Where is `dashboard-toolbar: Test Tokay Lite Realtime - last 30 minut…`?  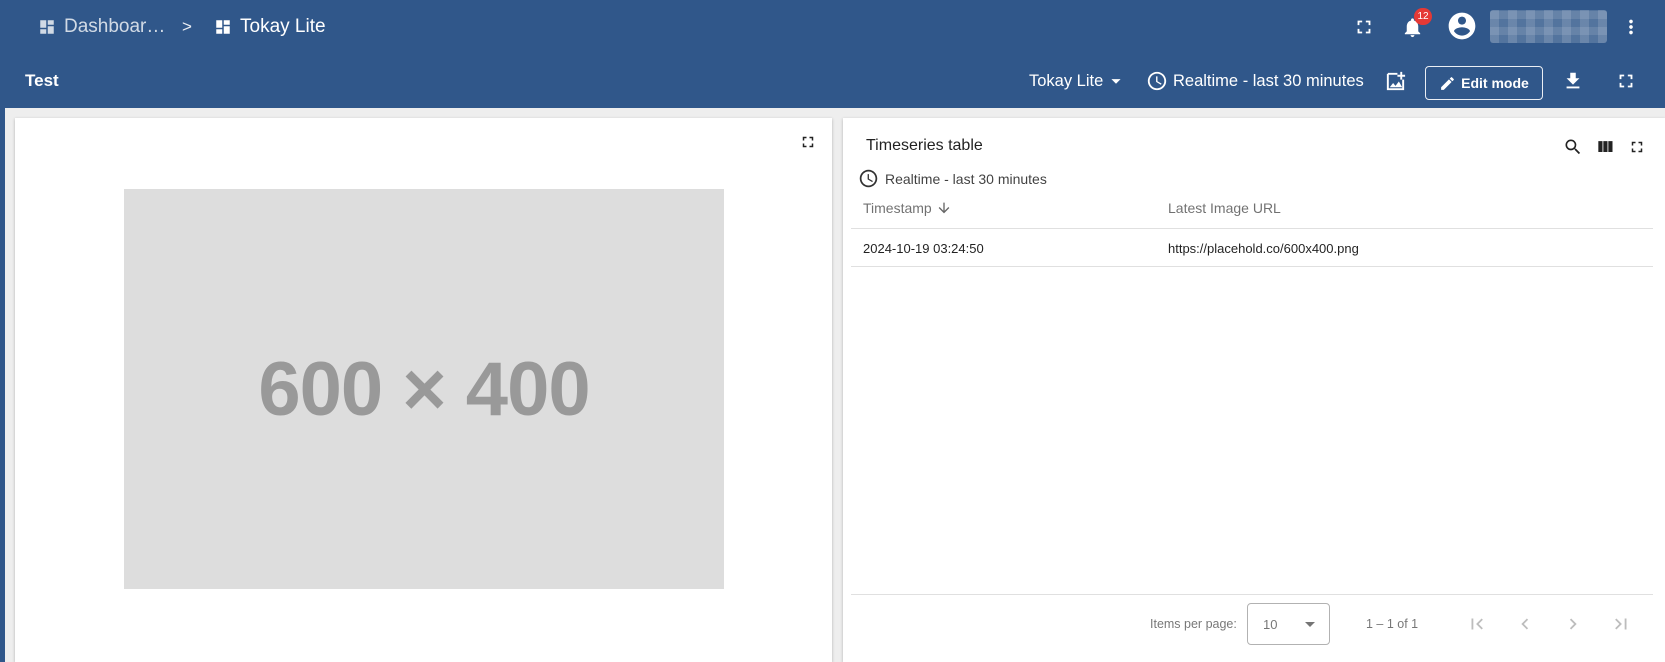
dashboard-toolbar: Test Tokay Lite Realtime - last 30 minut… is located at coordinates (832, 81).